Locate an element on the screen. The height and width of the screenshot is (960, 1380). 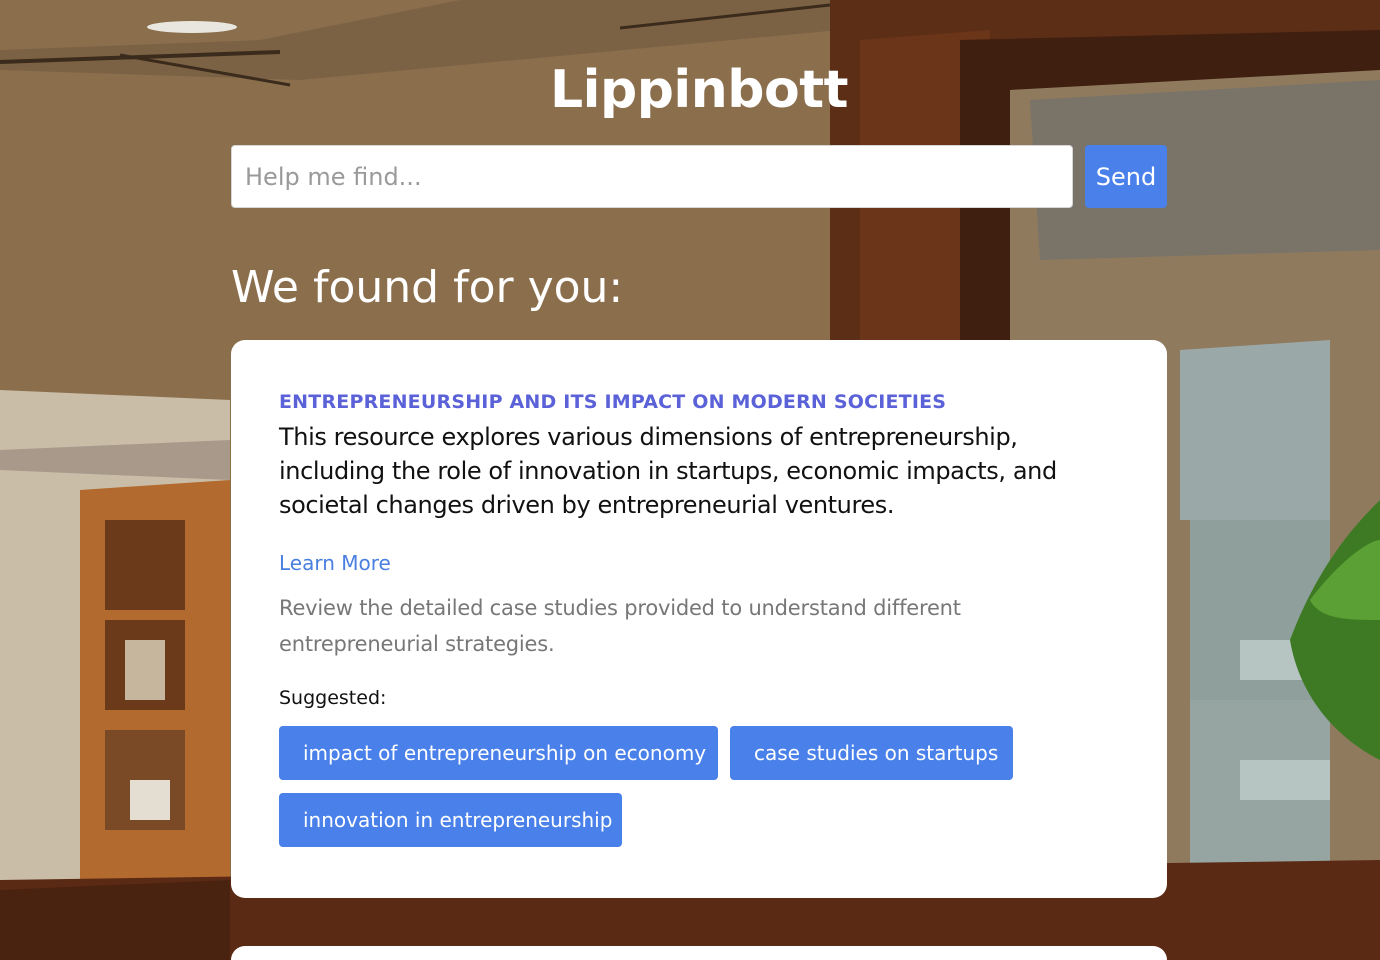
app-title: Lippinbott is located at coordinates (699, 90).